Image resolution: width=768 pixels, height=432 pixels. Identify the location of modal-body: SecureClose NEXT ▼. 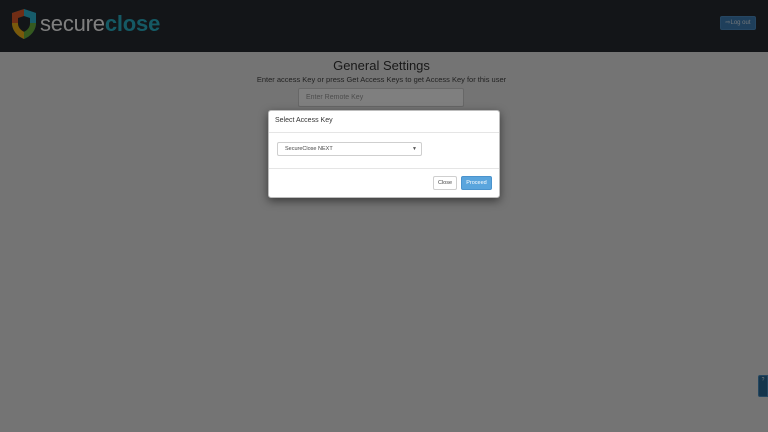
(384, 151).